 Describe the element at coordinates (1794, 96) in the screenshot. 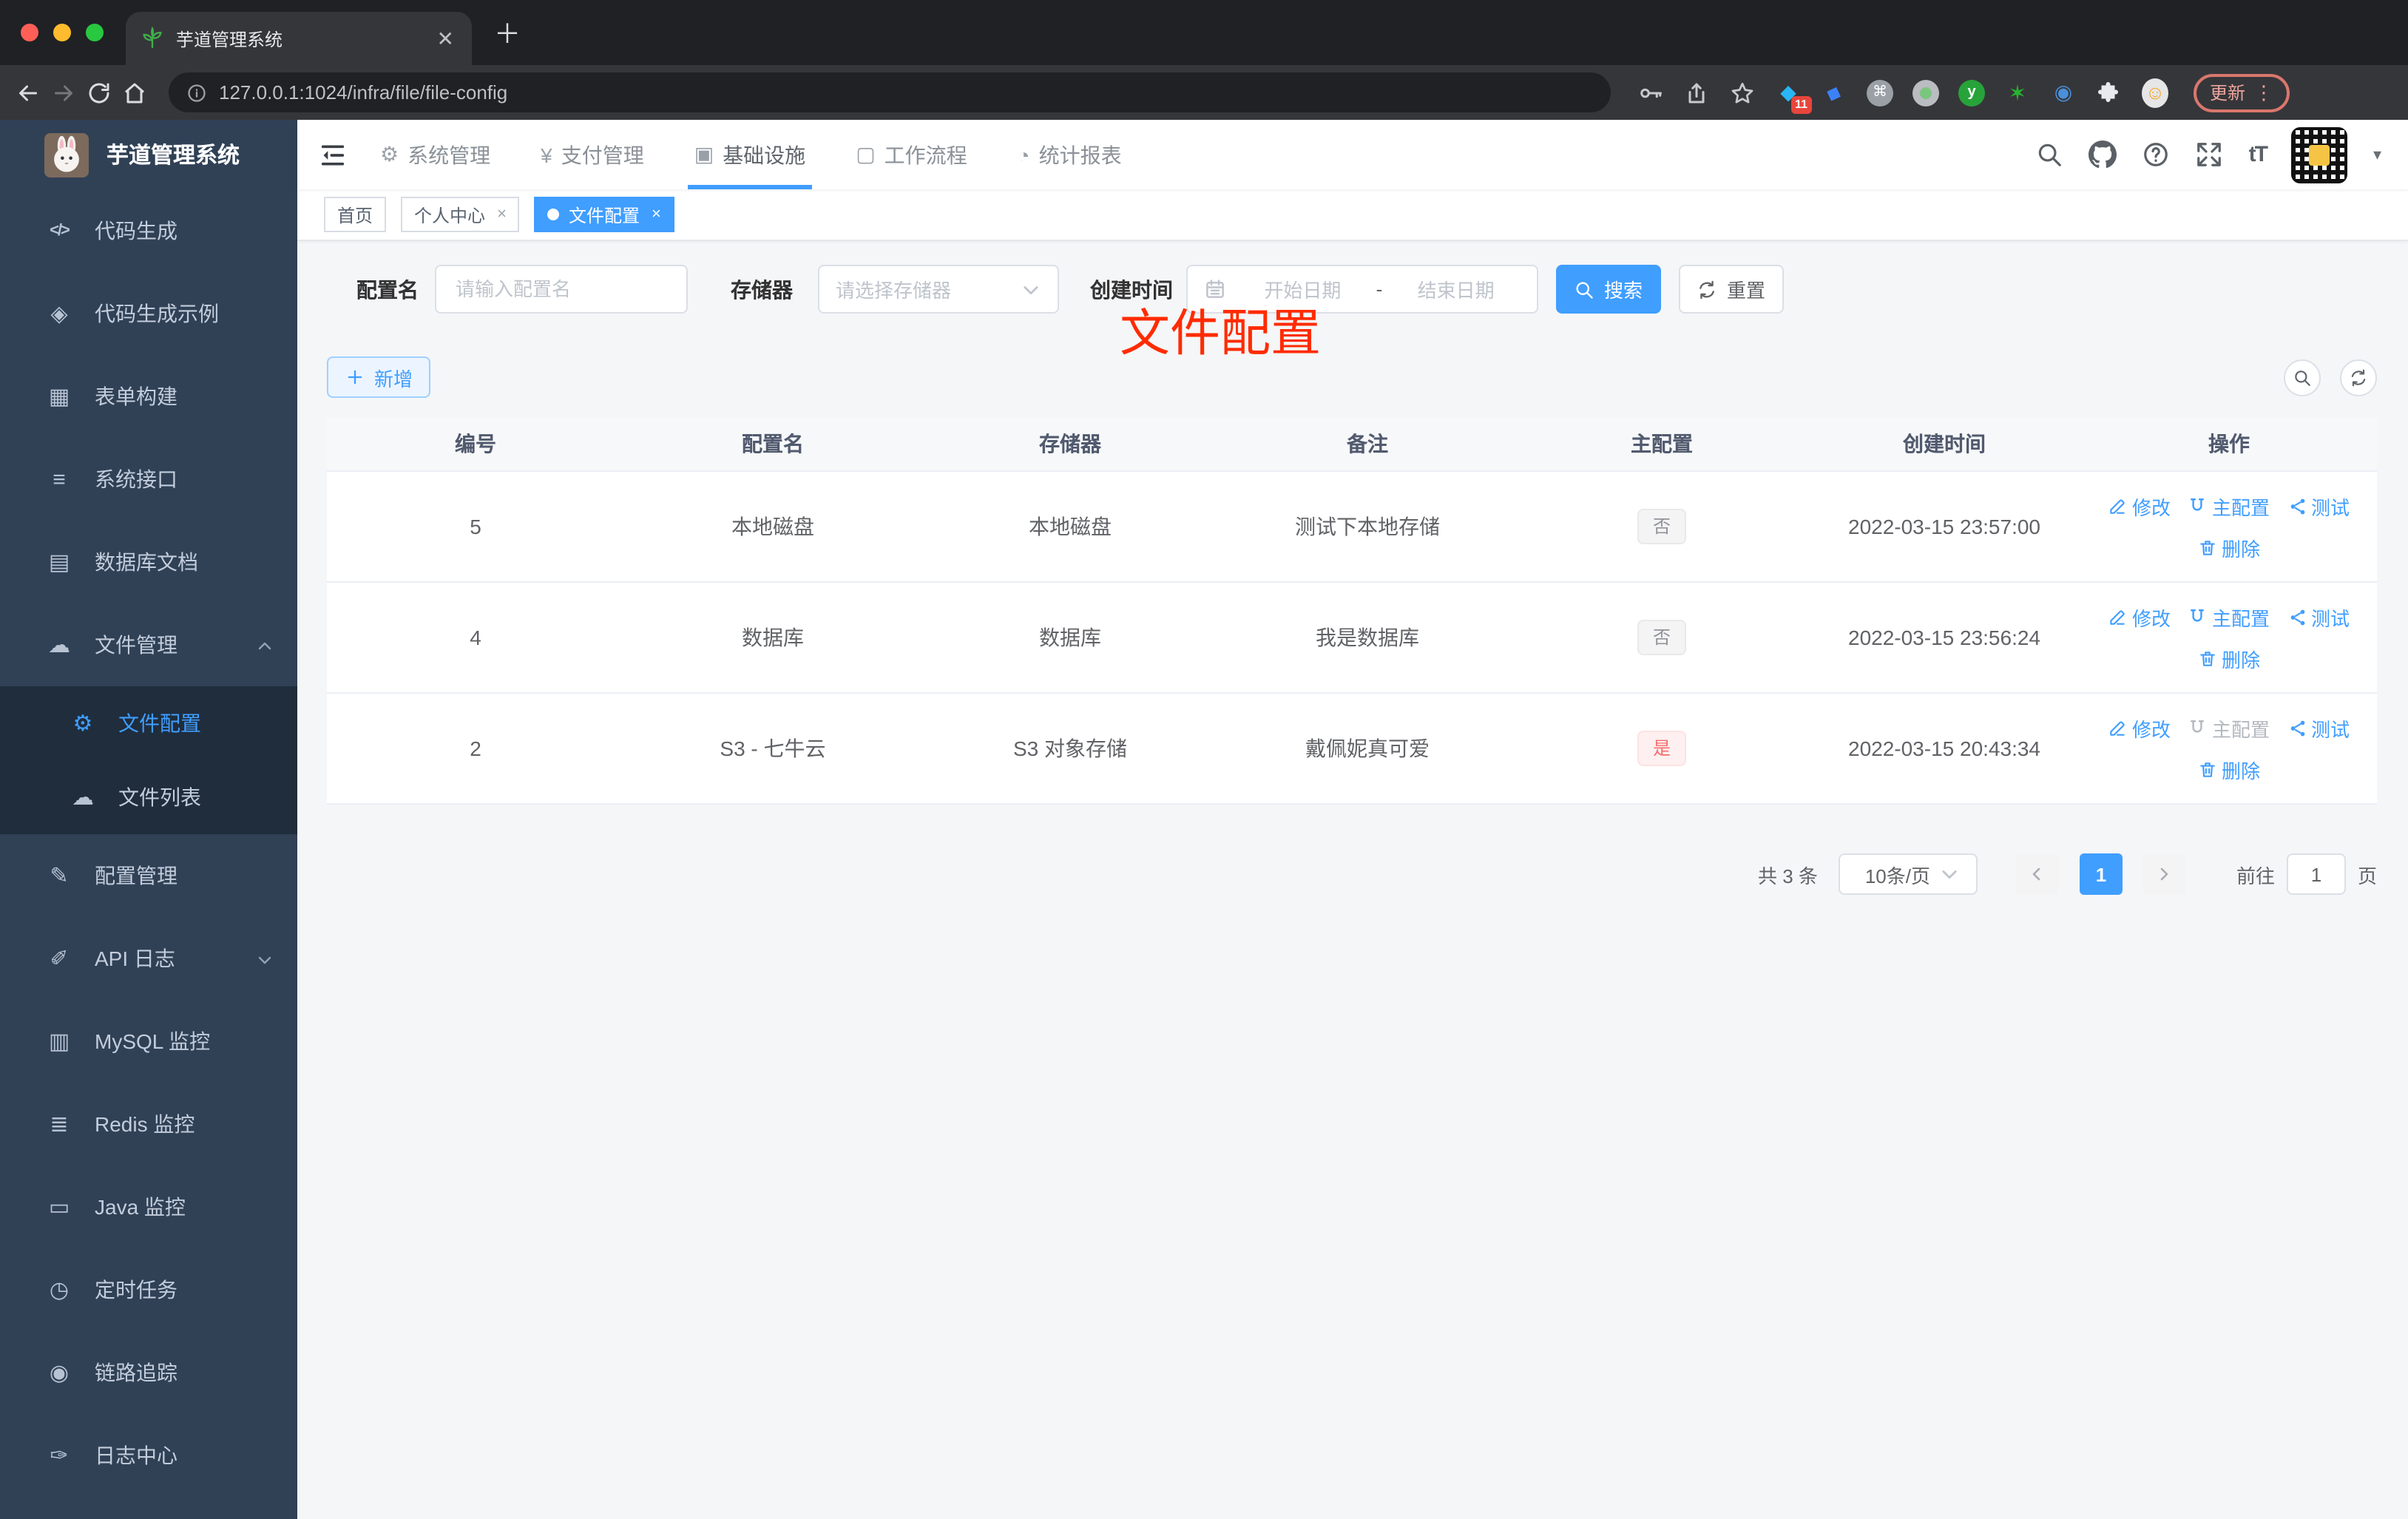

I see `extension-diamond-icon: ◆ 11` at that location.